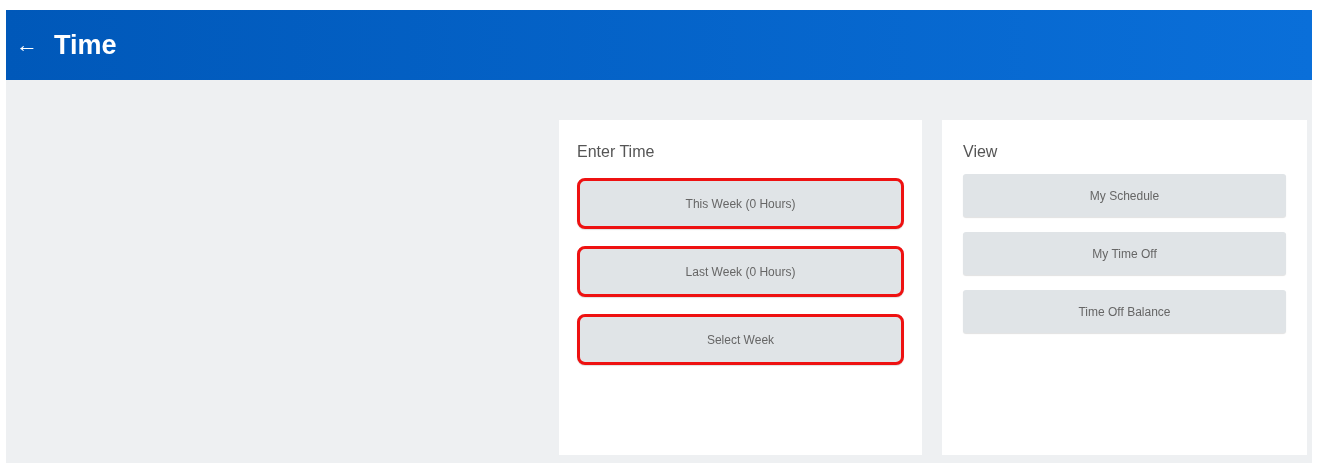 Image resolution: width=1320 pixels, height=463 pixels. I want to click on page-title: Time, so click(85, 45).